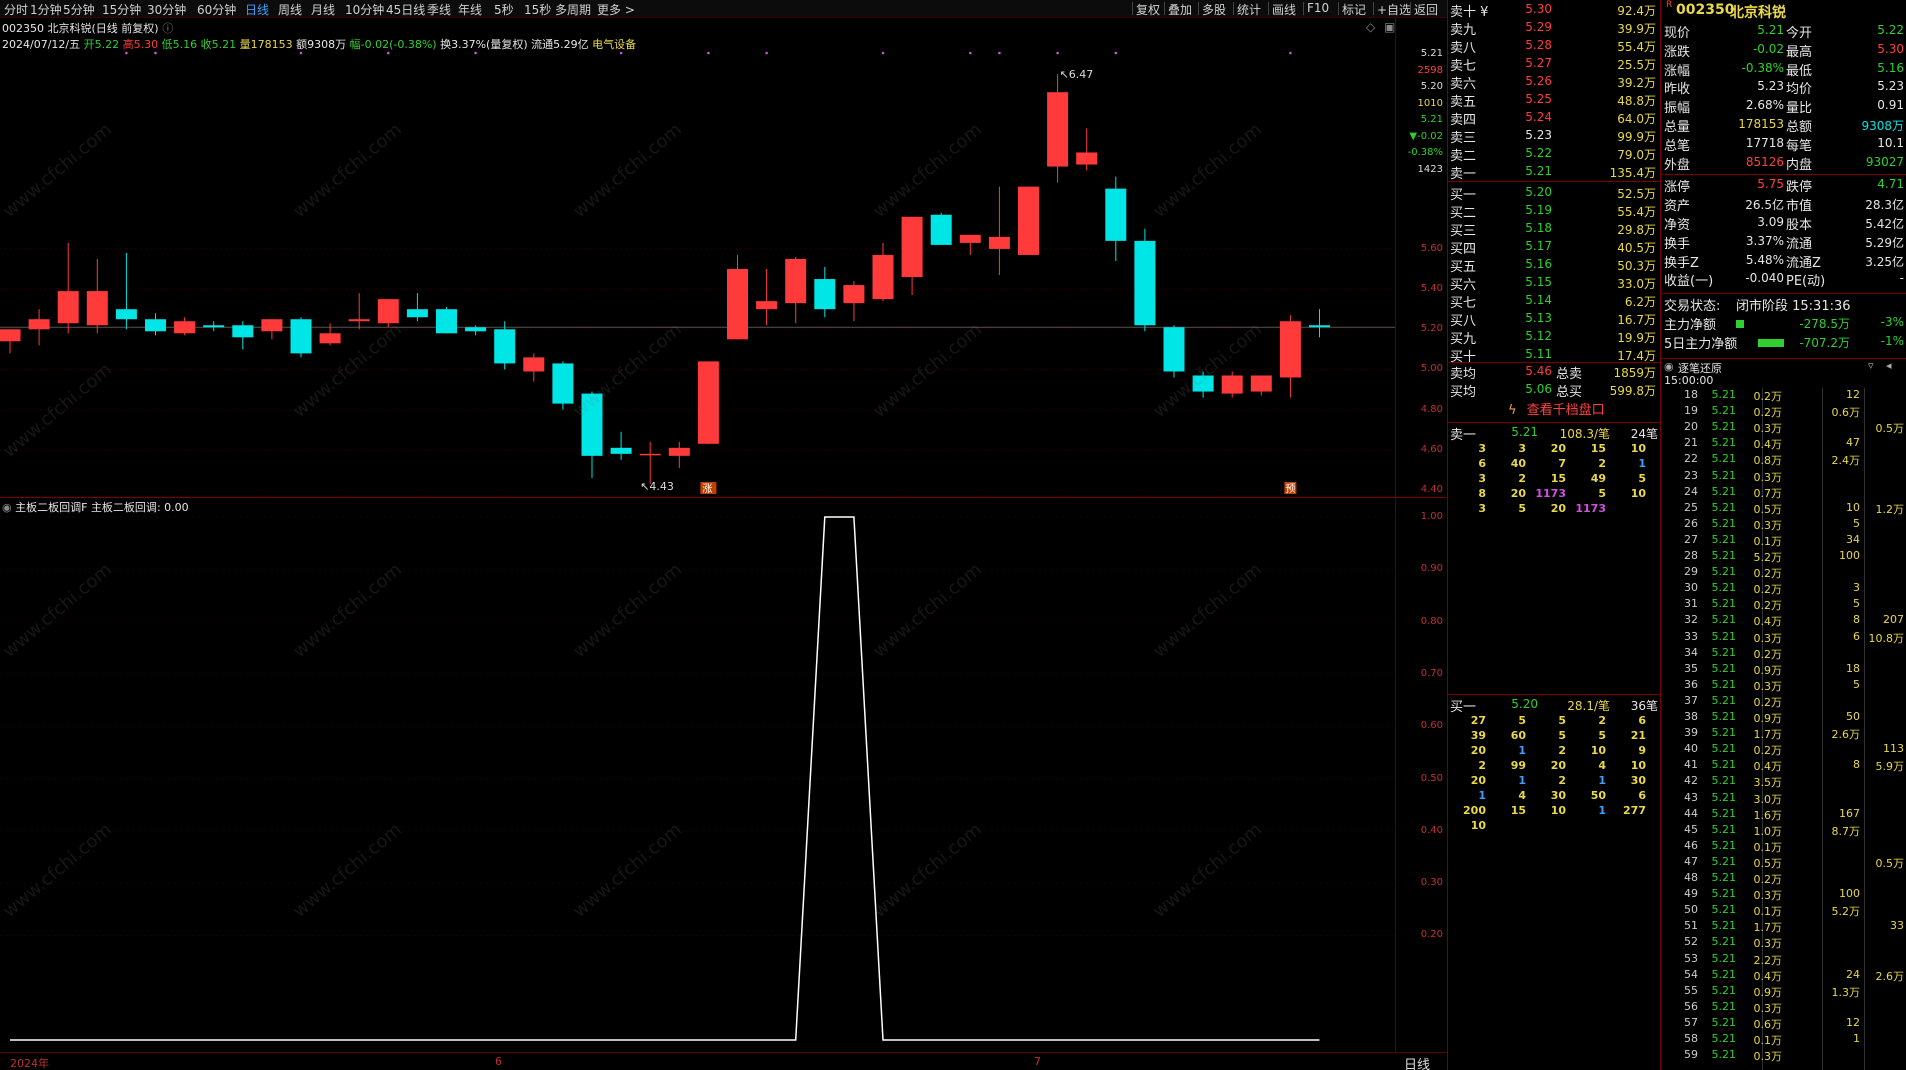  I want to click on collapse-icon: ⓘ, so click(167, 28).